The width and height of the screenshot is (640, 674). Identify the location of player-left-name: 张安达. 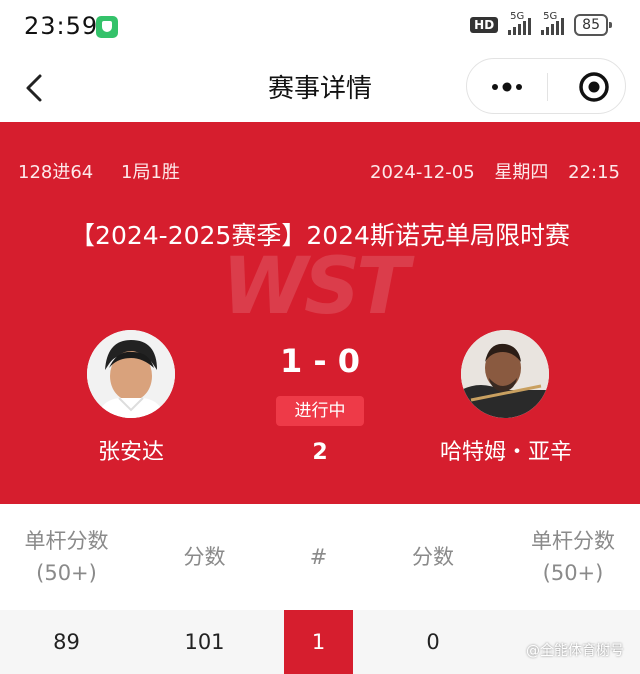
(130, 452).